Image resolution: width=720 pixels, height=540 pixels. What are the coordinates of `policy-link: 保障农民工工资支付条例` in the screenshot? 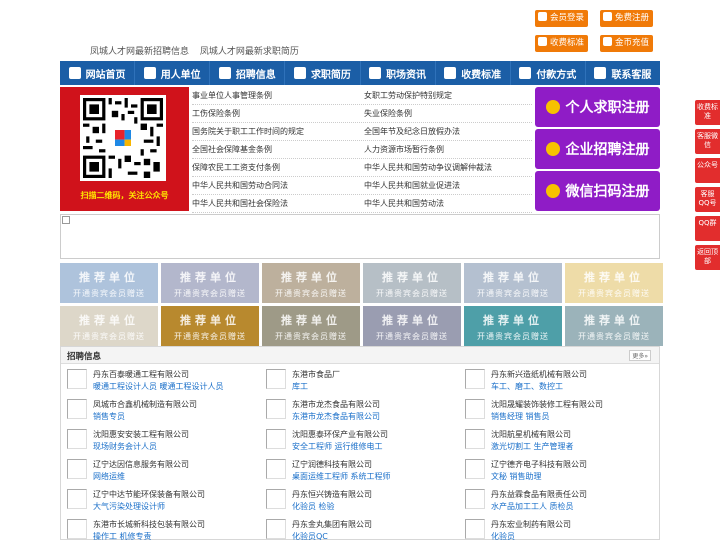 It's located at (236, 167).